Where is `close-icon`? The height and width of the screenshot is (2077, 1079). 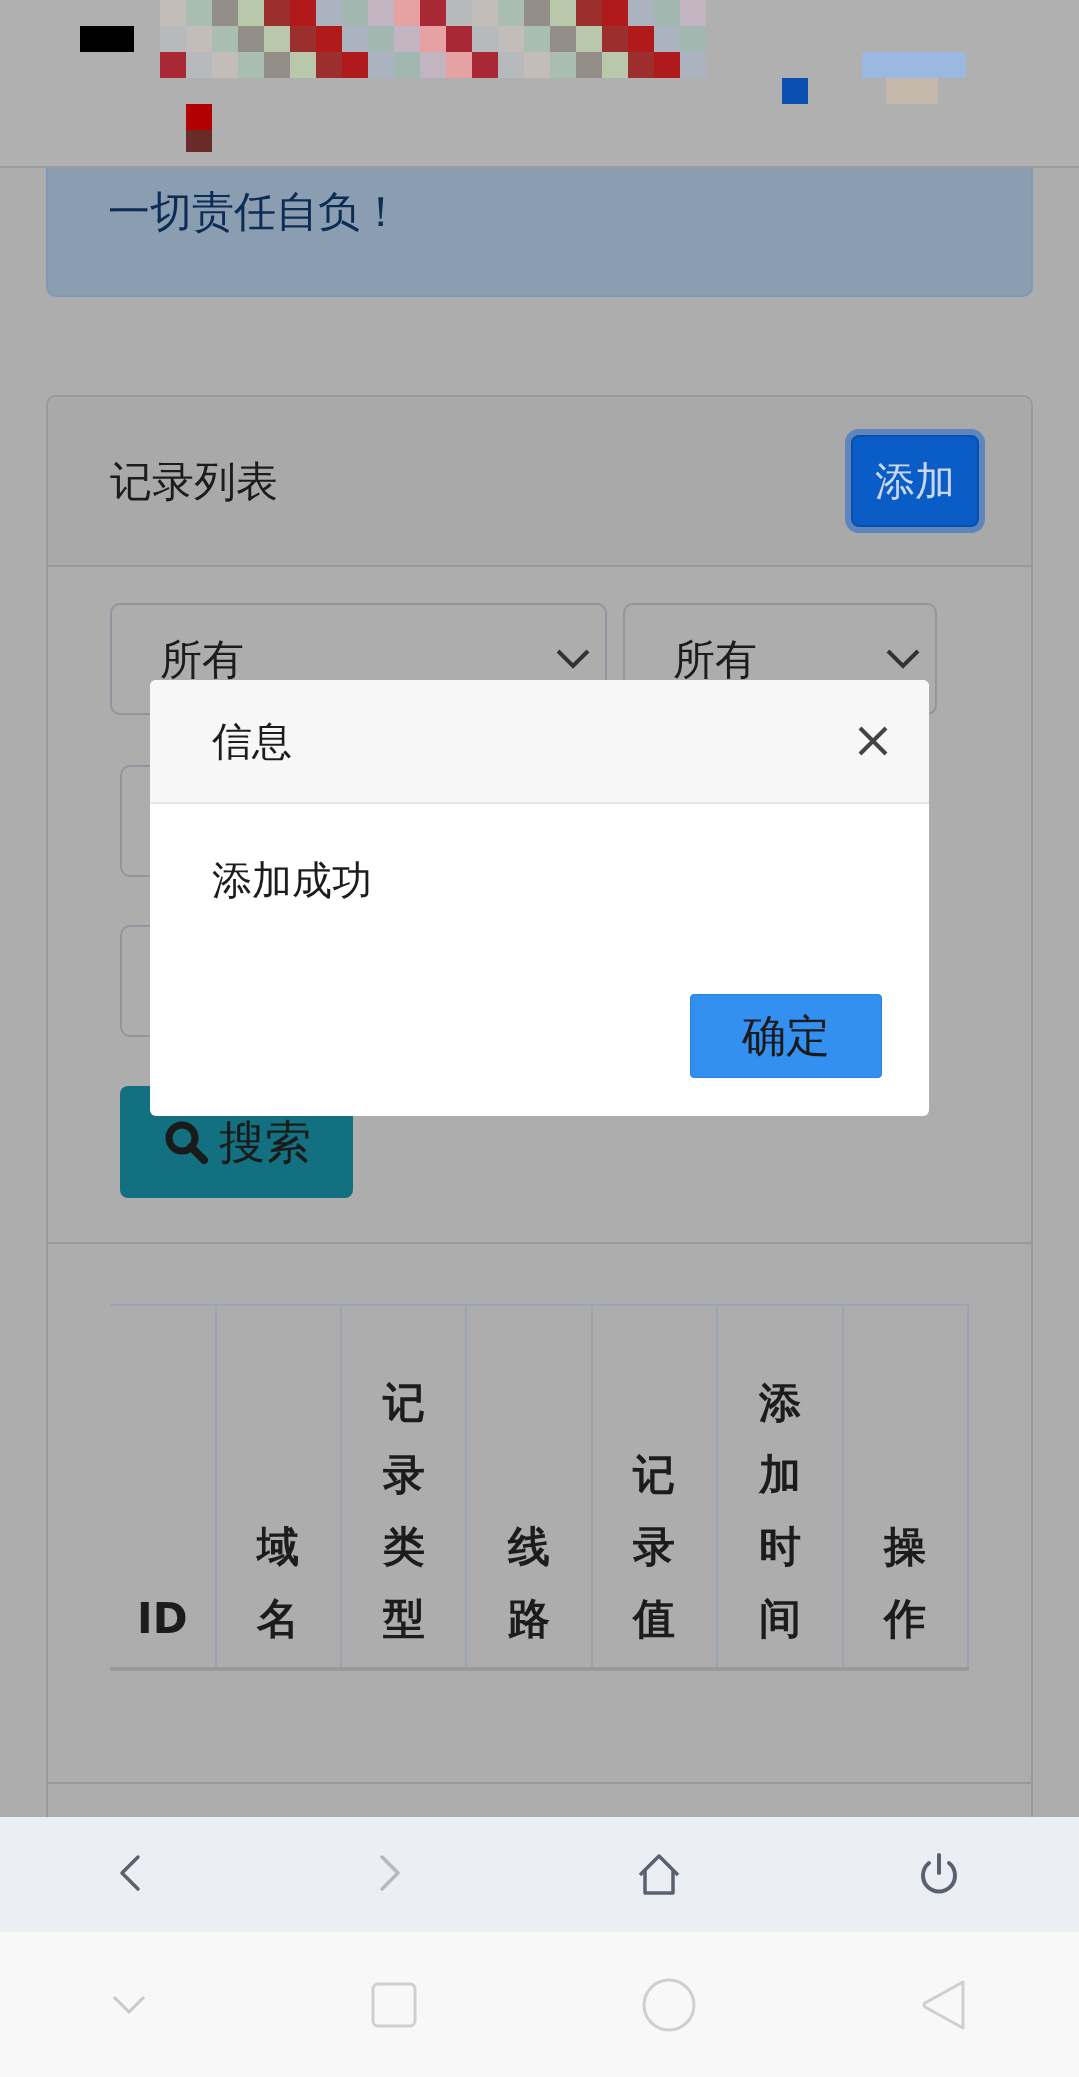
close-icon is located at coordinates (873, 741).